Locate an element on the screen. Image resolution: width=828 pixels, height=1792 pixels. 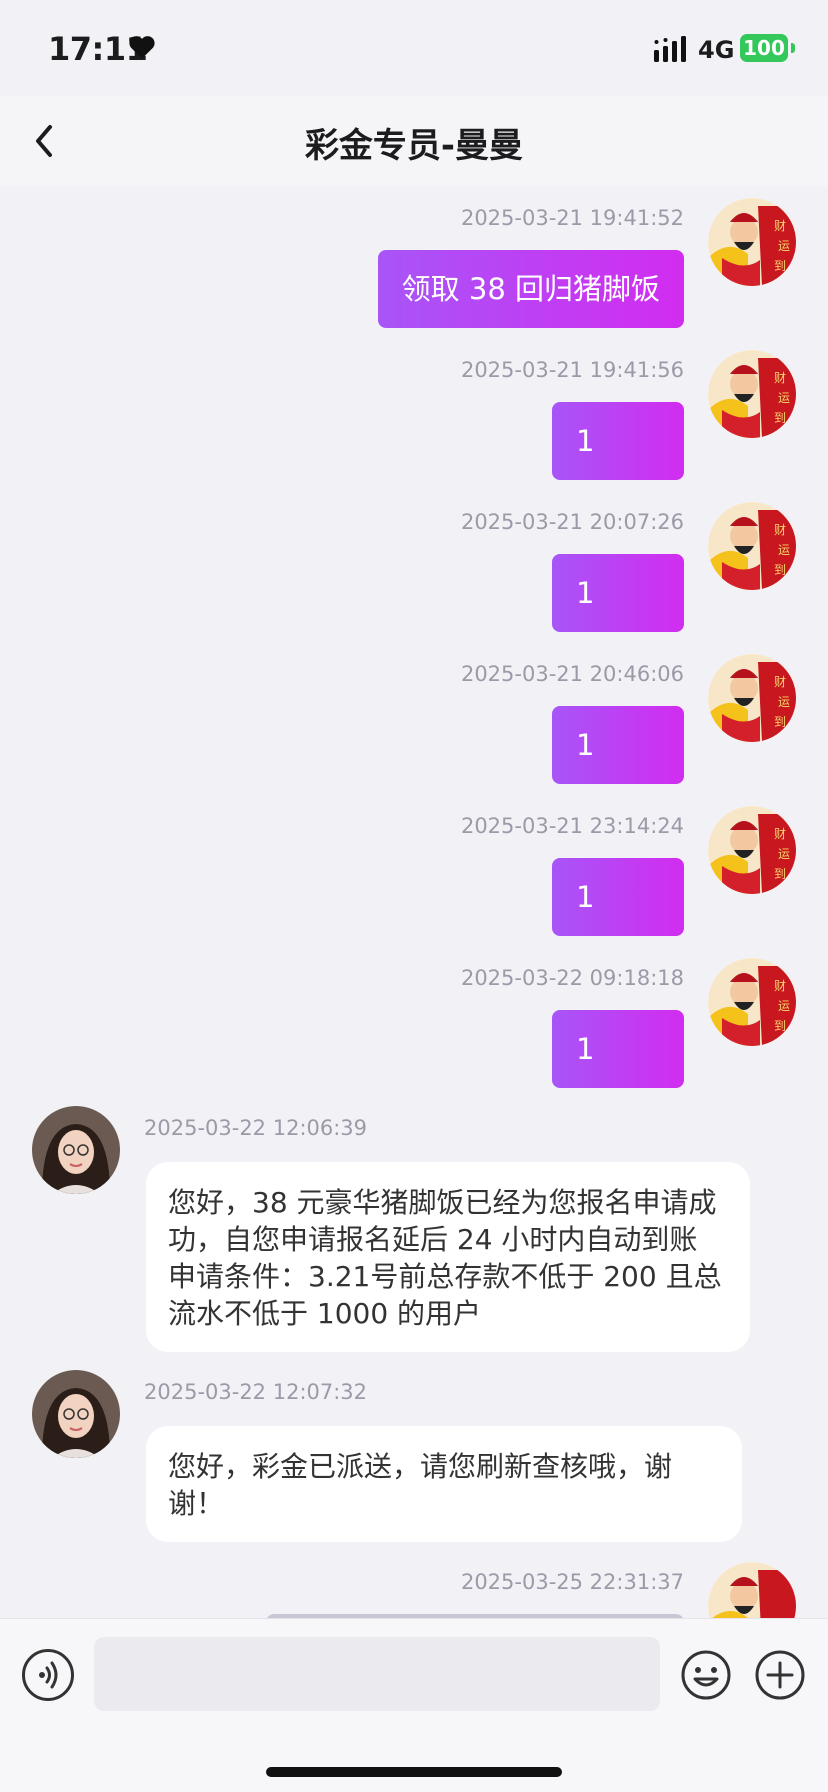
message-bubble: 您好，彩金已派送，请您刷新查核哦，谢谢！ is located at coordinates (444, 1484).